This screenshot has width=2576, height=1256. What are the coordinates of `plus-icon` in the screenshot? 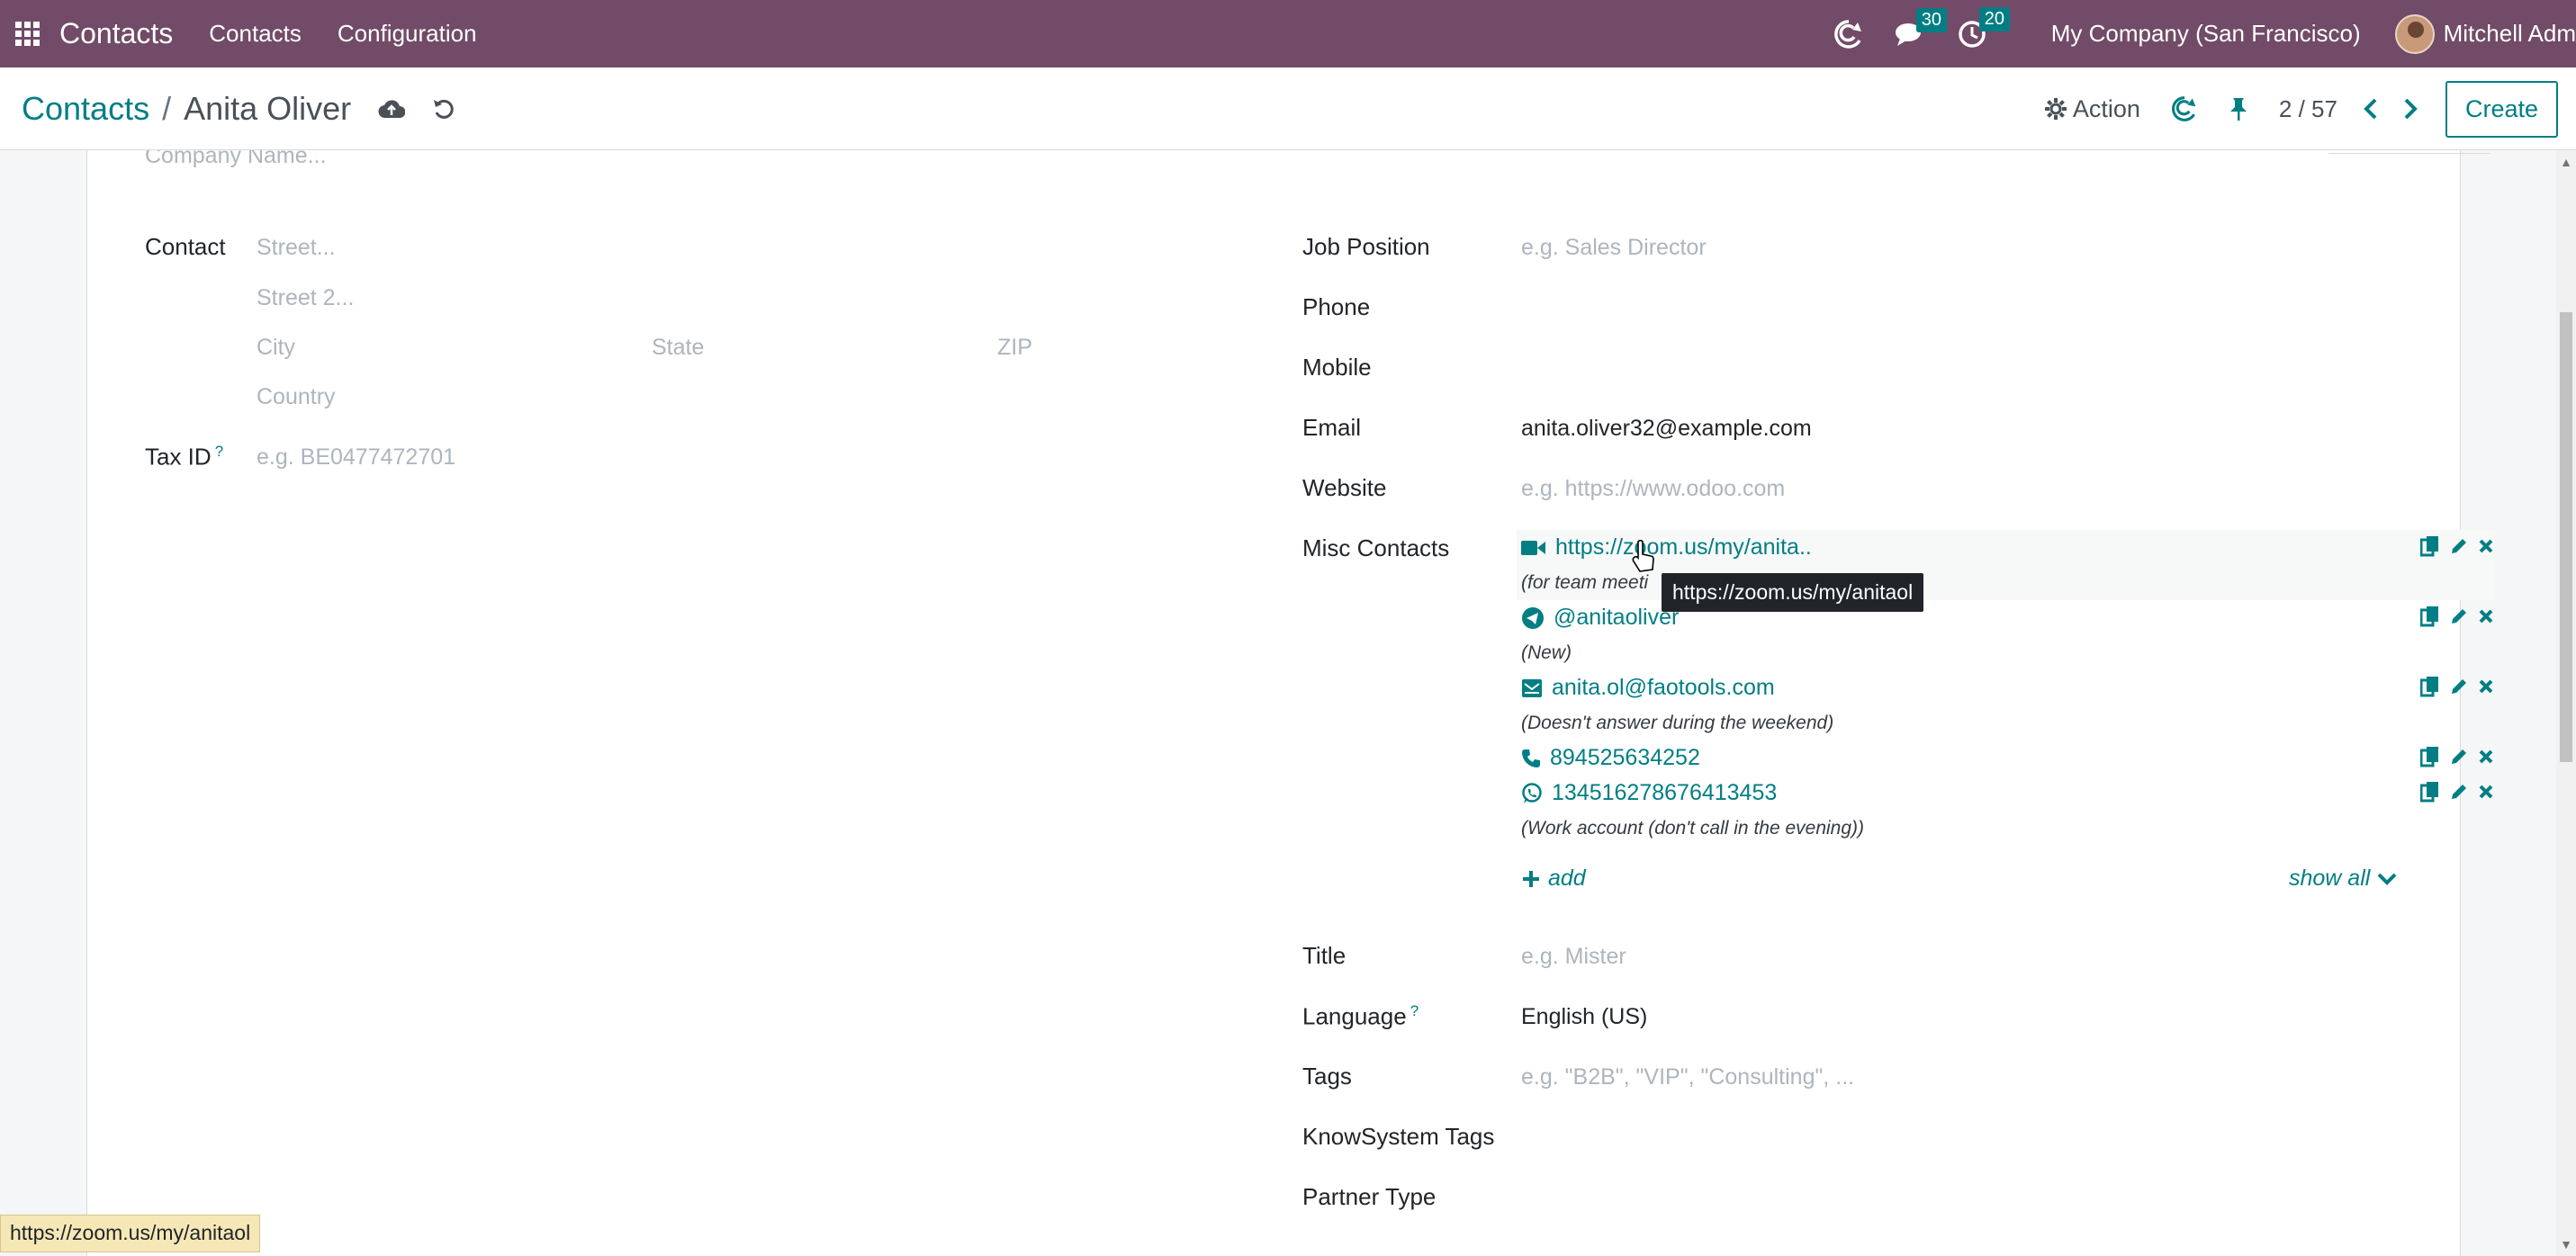 It's located at (1531, 879).